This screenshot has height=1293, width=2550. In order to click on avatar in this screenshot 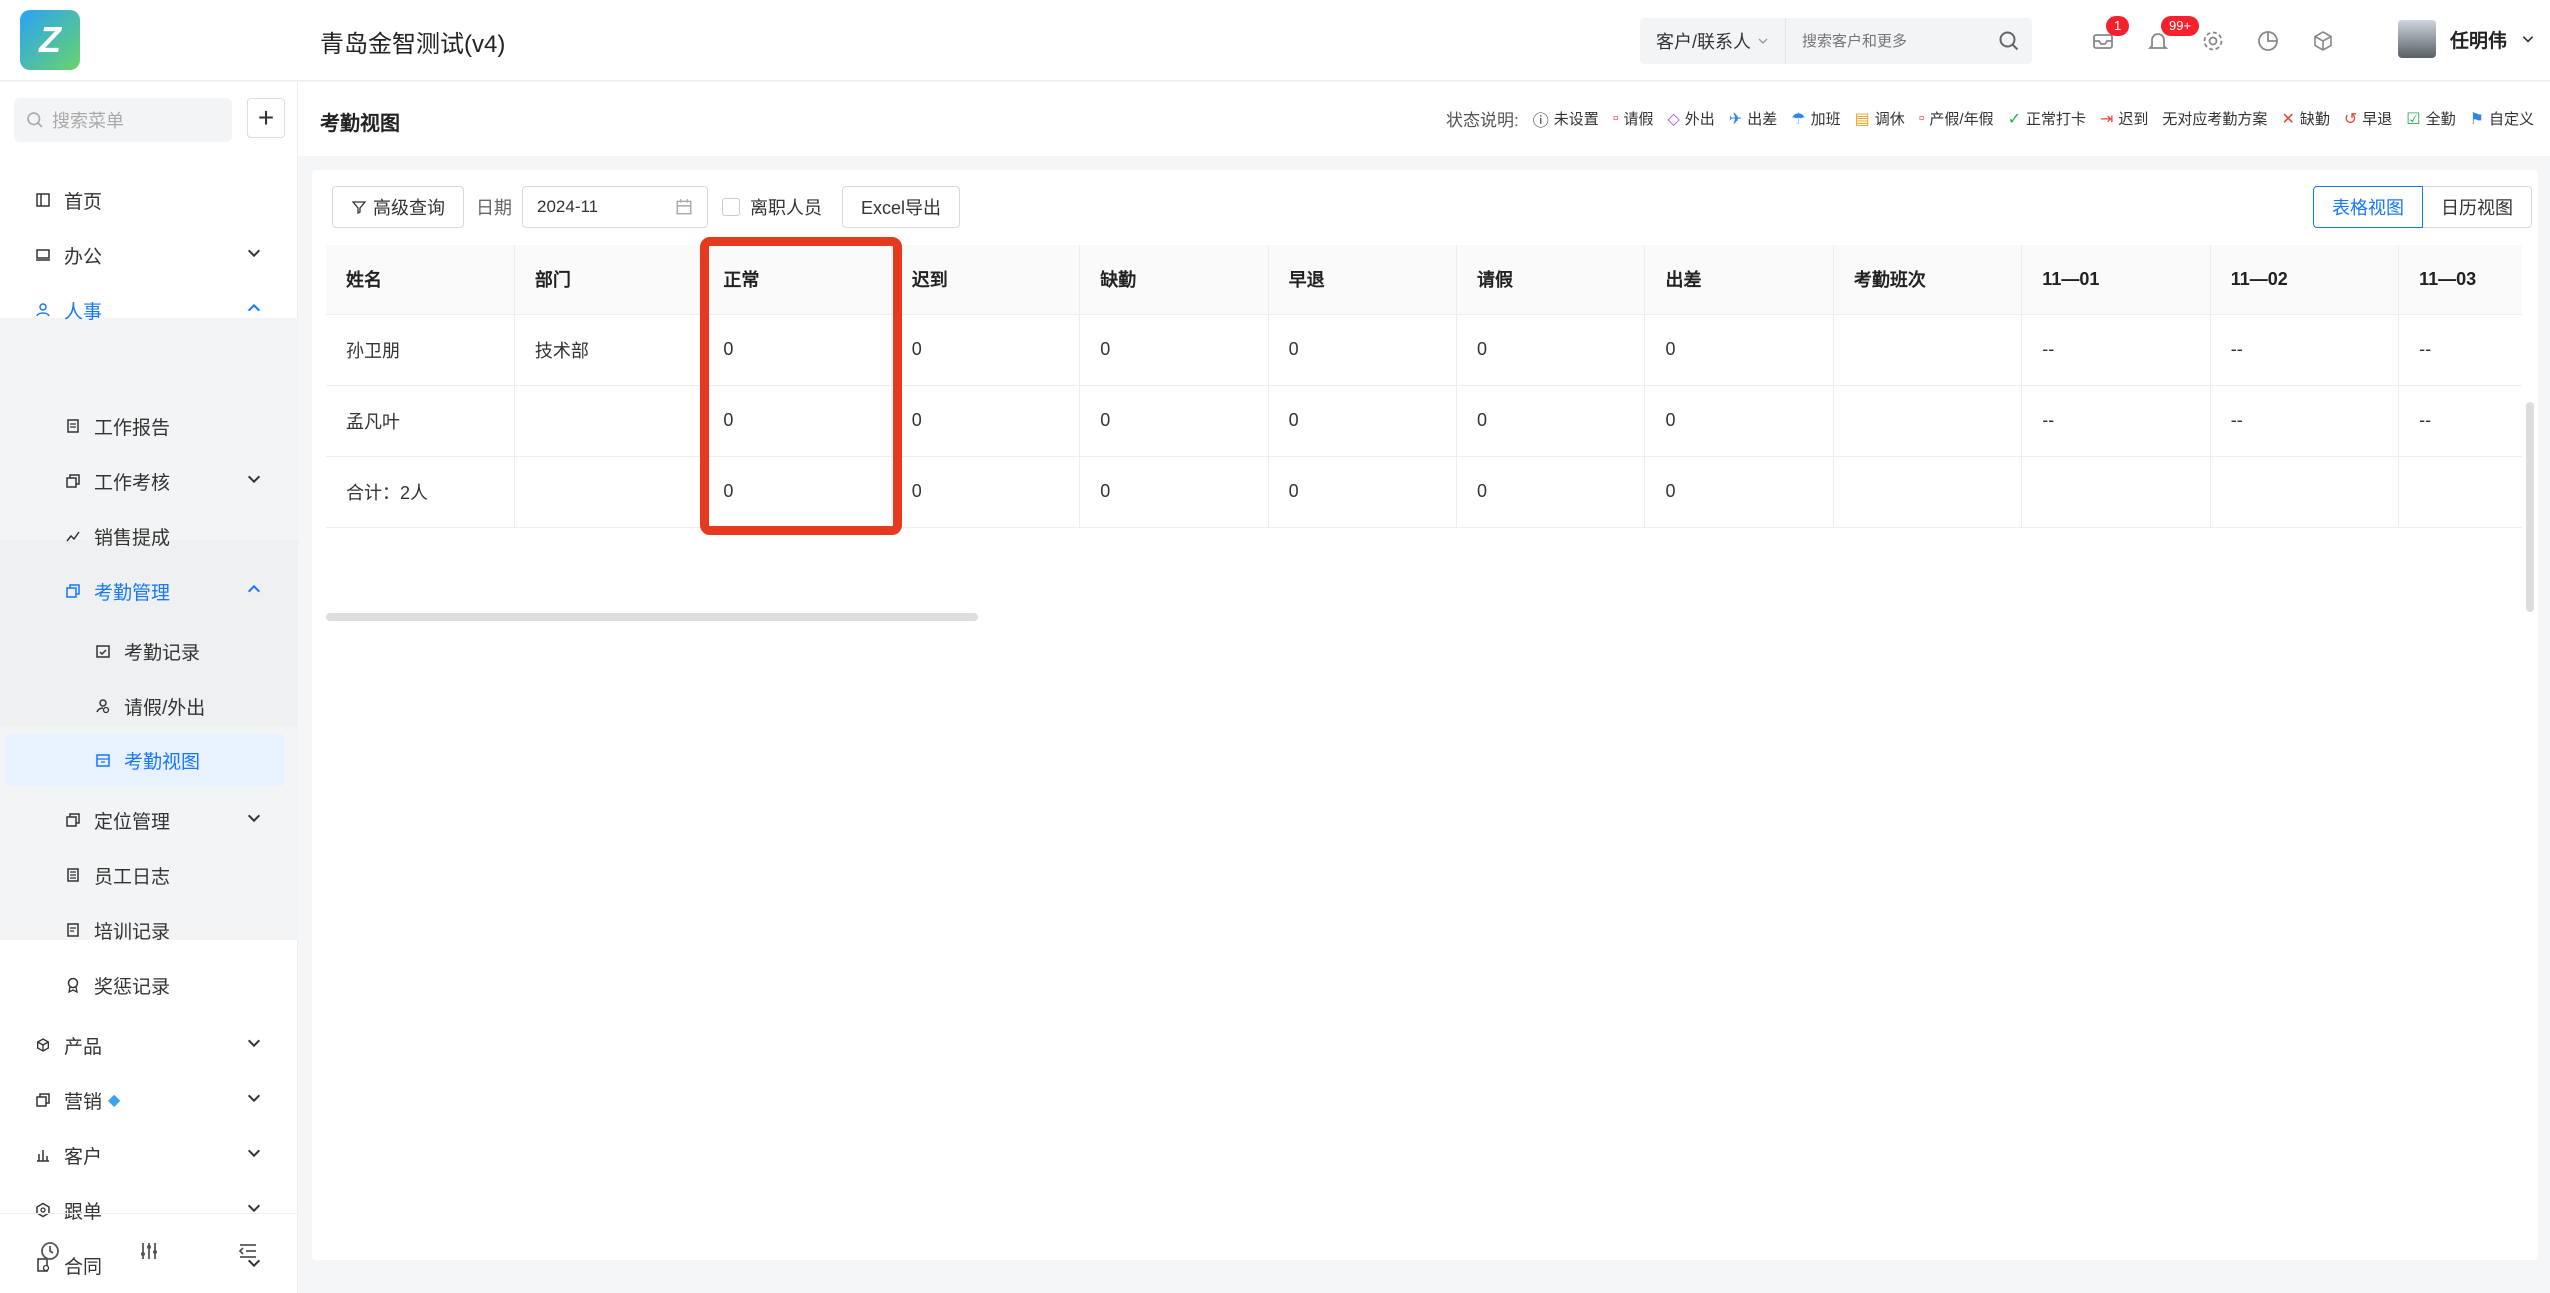, I will do `click(2417, 39)`.